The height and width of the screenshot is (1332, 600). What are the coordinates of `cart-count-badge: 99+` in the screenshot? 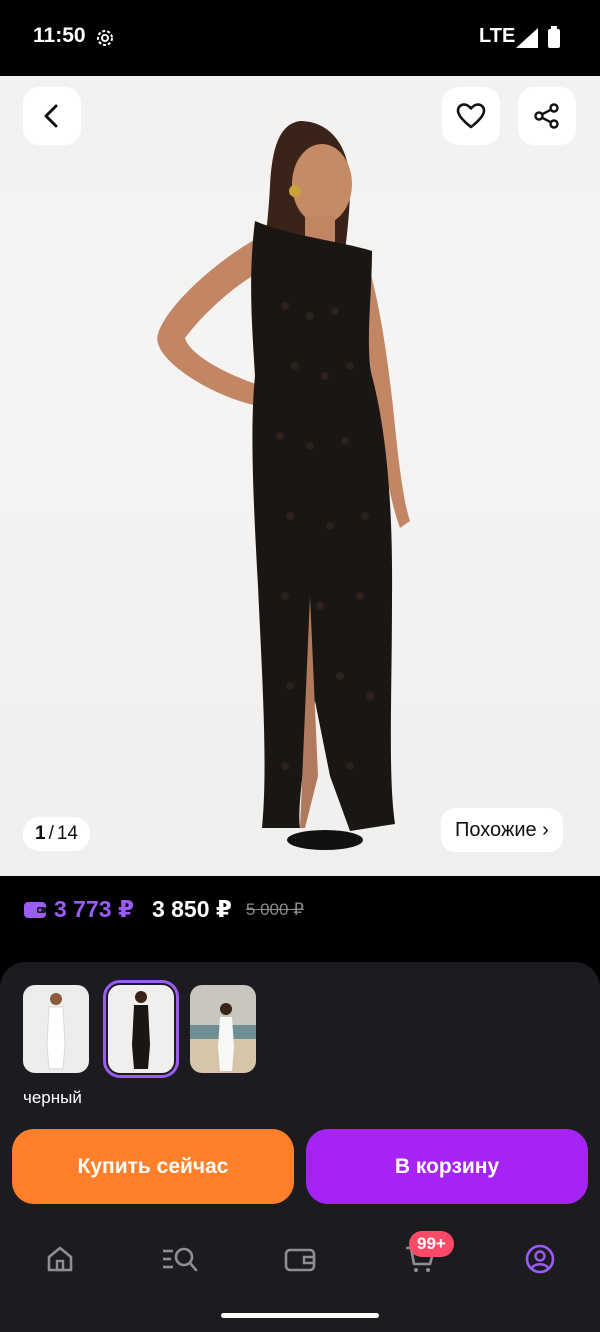 It's located at (431, 1244).